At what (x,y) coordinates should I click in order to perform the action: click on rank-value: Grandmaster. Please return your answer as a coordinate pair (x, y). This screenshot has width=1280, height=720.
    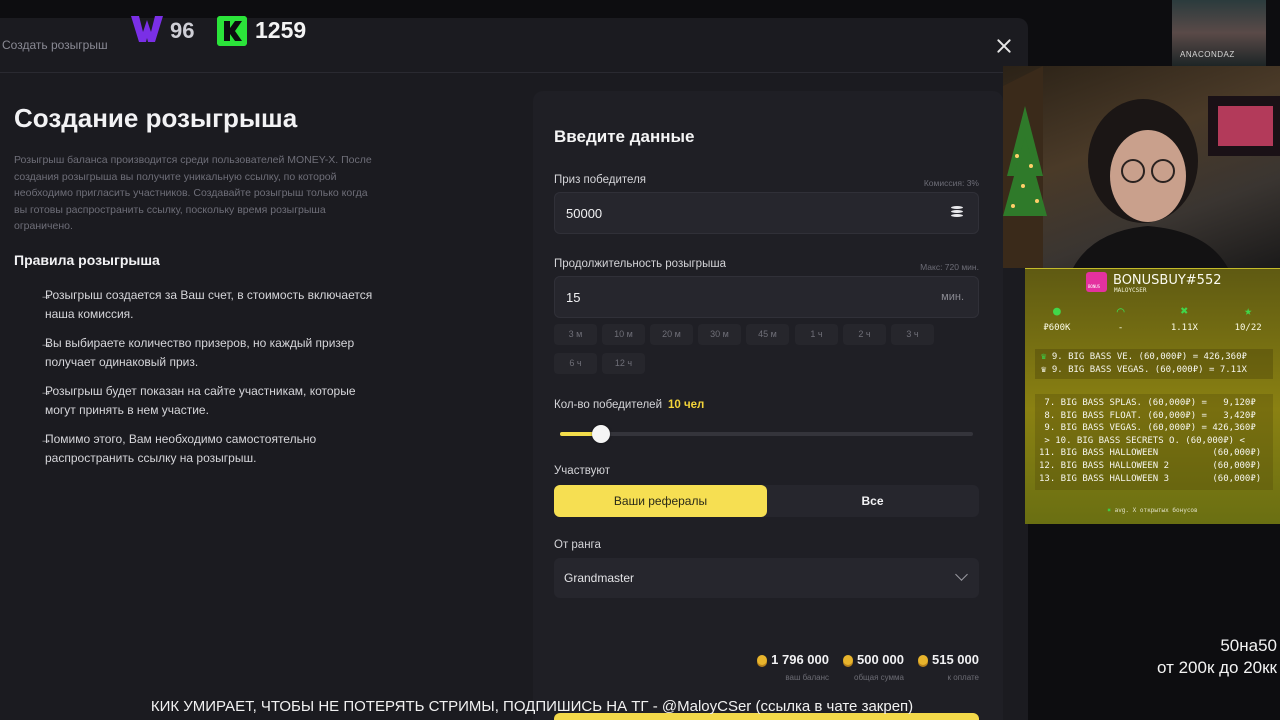
    Looking at the image, I should click on (599, 578).